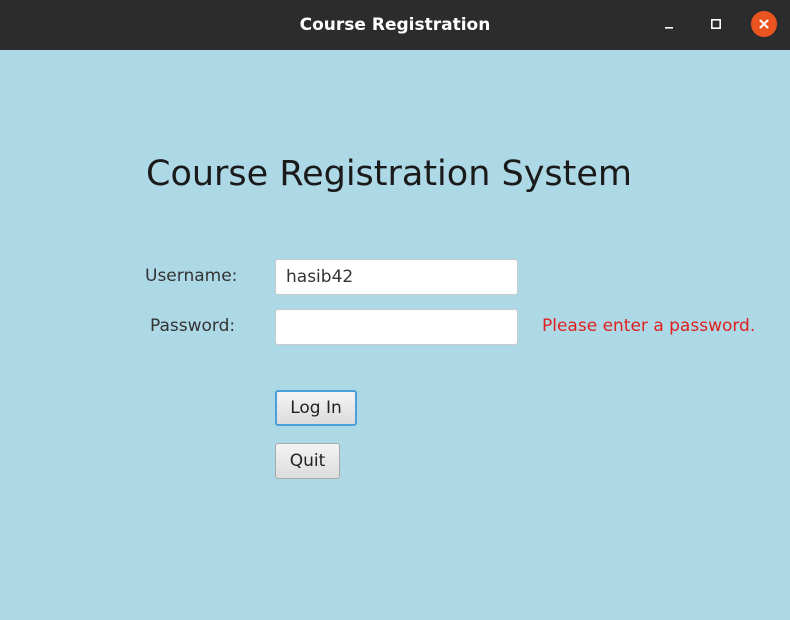 The width and height of the screenshot is (790, 620). I want to click on password-field, so click(396, 327).